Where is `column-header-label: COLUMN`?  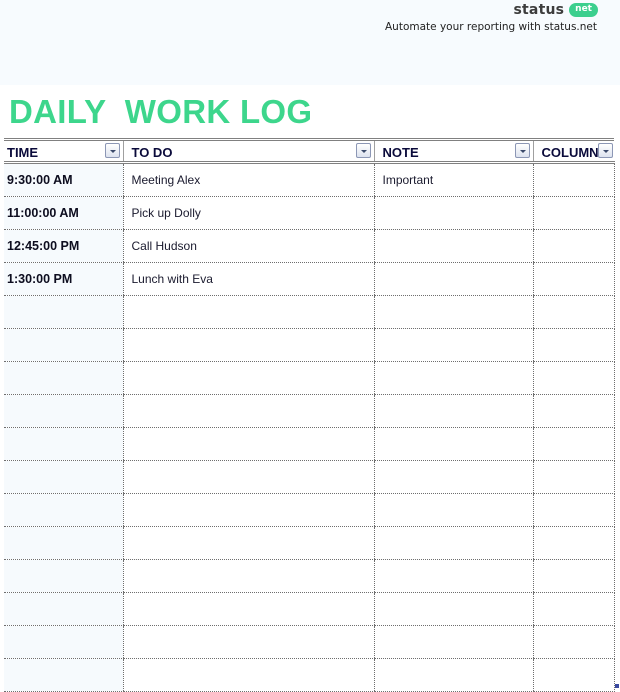 column-header-label: COLUMN is located at coordinates (570, 152).